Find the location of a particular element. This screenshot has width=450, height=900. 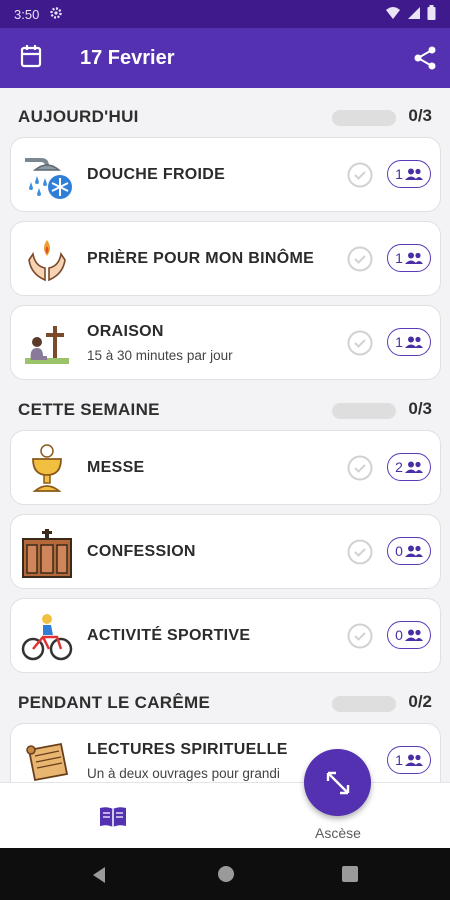

item-card-messe: MESSE 2 is located at coordinates (225, 467).